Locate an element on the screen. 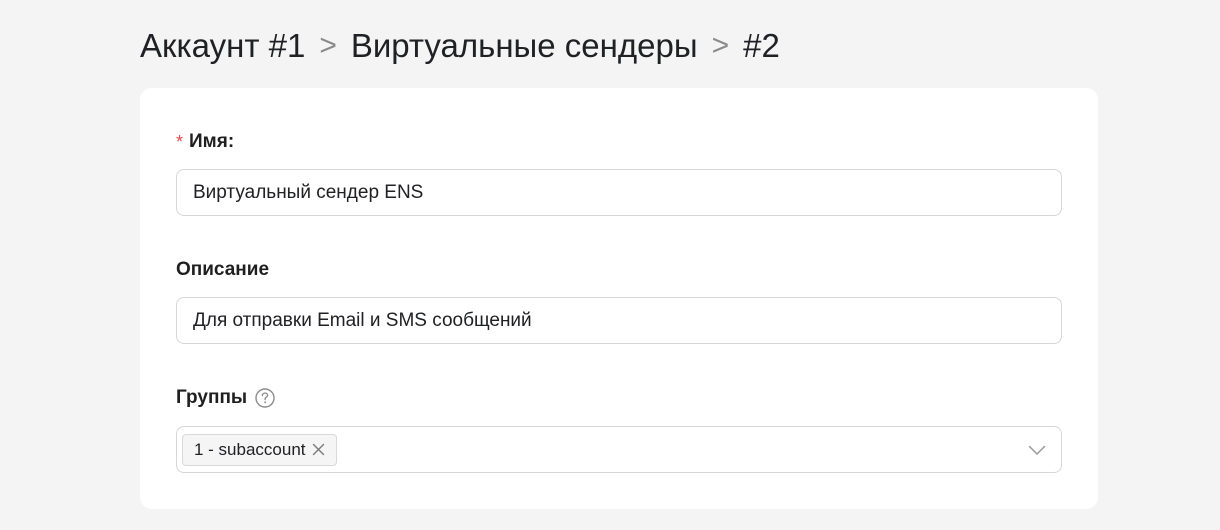 This screenshot has width=1220, height=530. groups-label-text: Группы is located at coordinates (212, 397).